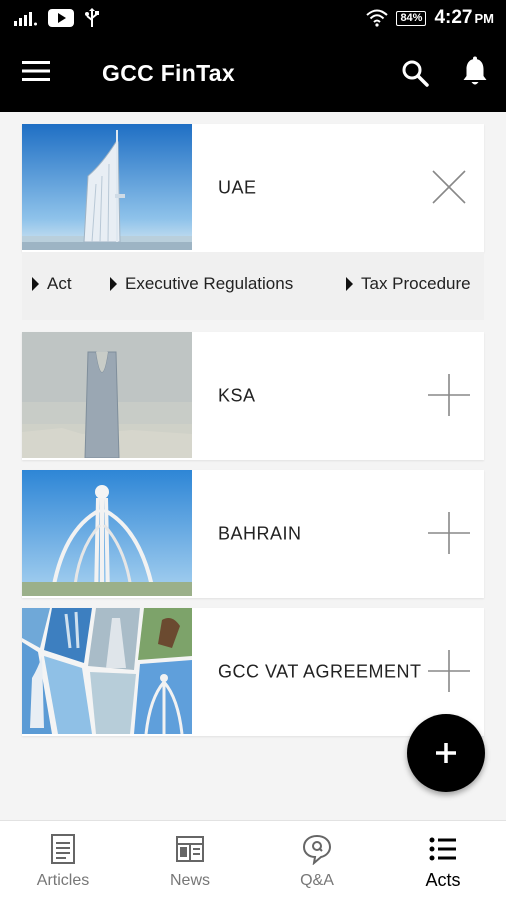 This screenshot has height=900, width=506. What do you see at coordinates (484, 18) in the screenshot?
I see `clock-ampm: PM` at bounding box center [484, 18].